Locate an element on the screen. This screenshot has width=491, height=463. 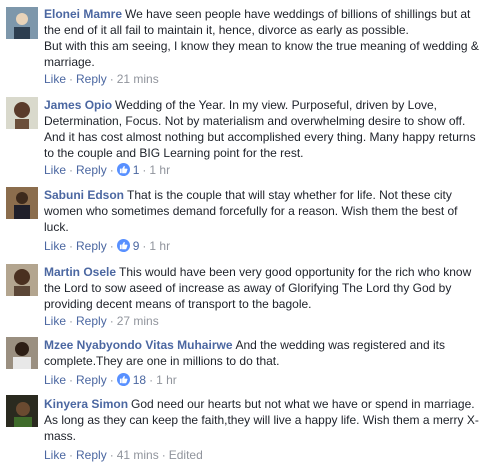
like-count: 1 is located at coordinates (128, 170).